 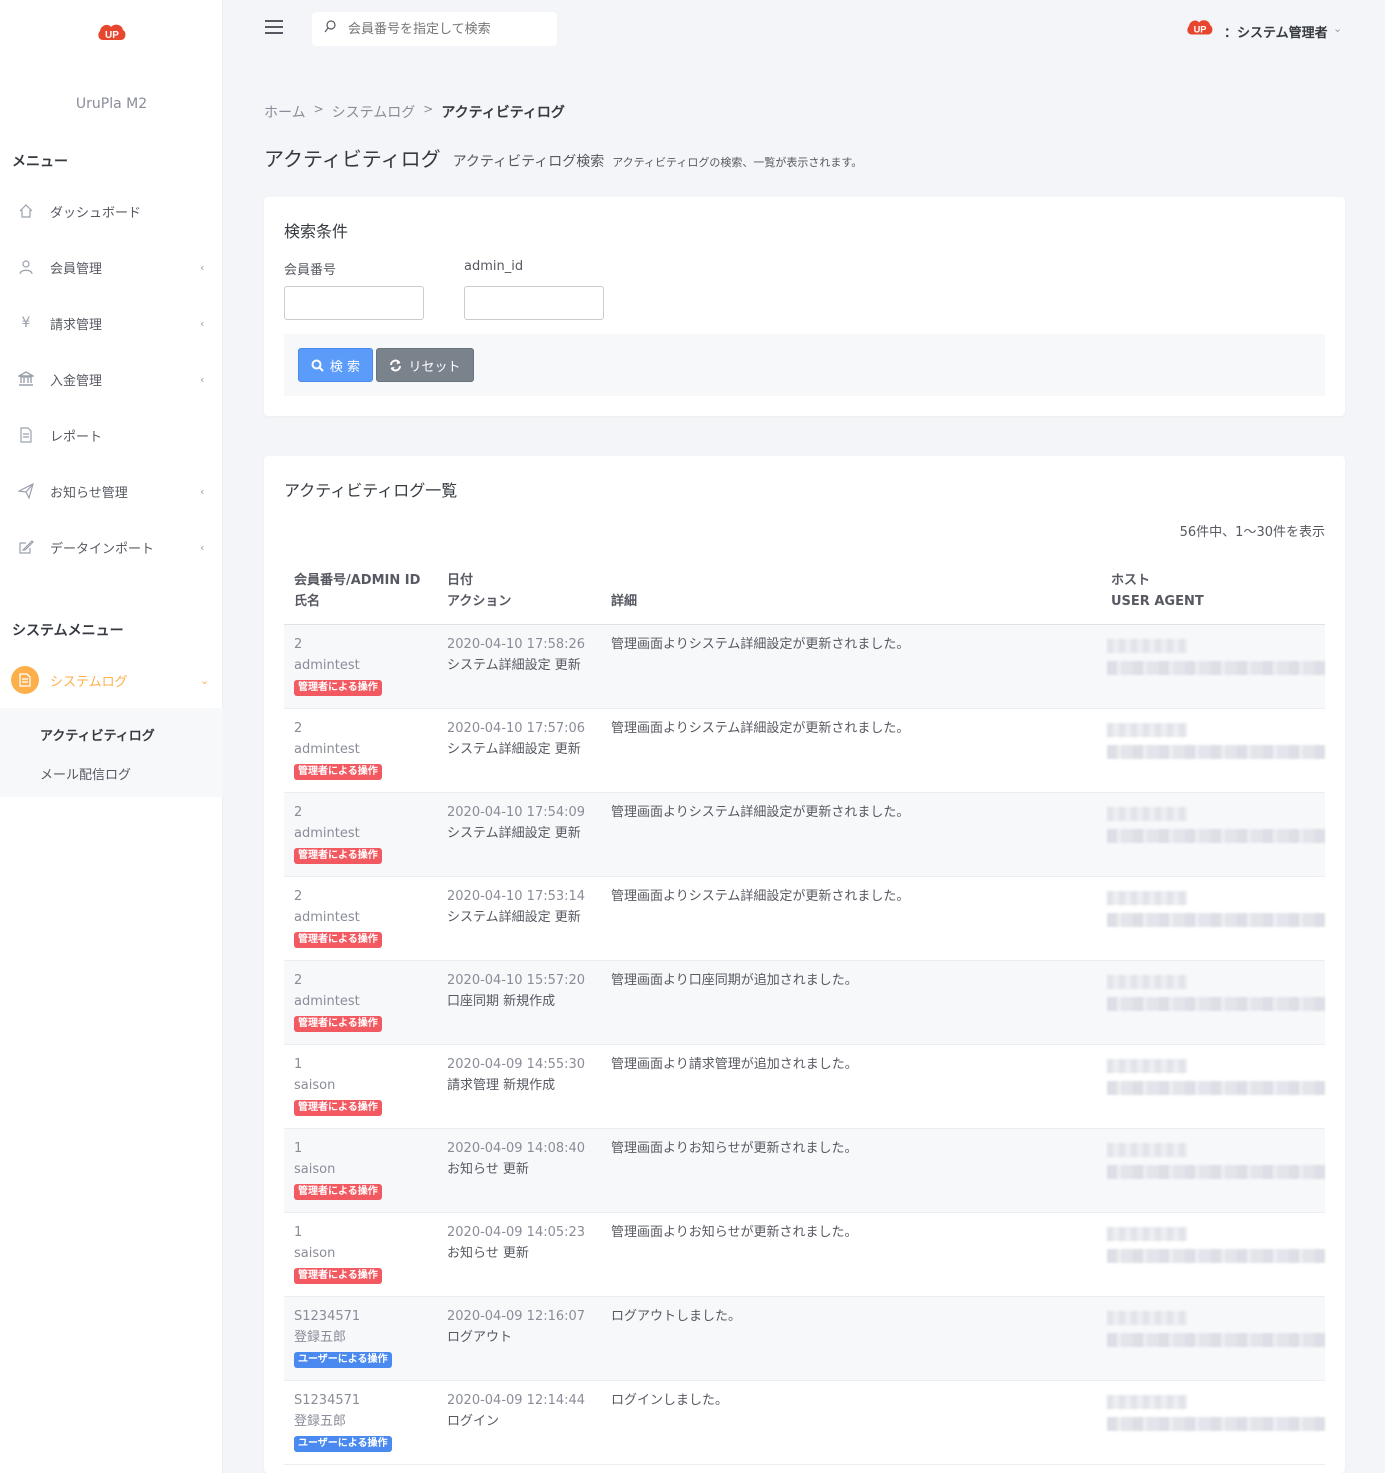 I want to click on log-date: 2020-04-09 14:08:40, so click(x=516, y=1148).